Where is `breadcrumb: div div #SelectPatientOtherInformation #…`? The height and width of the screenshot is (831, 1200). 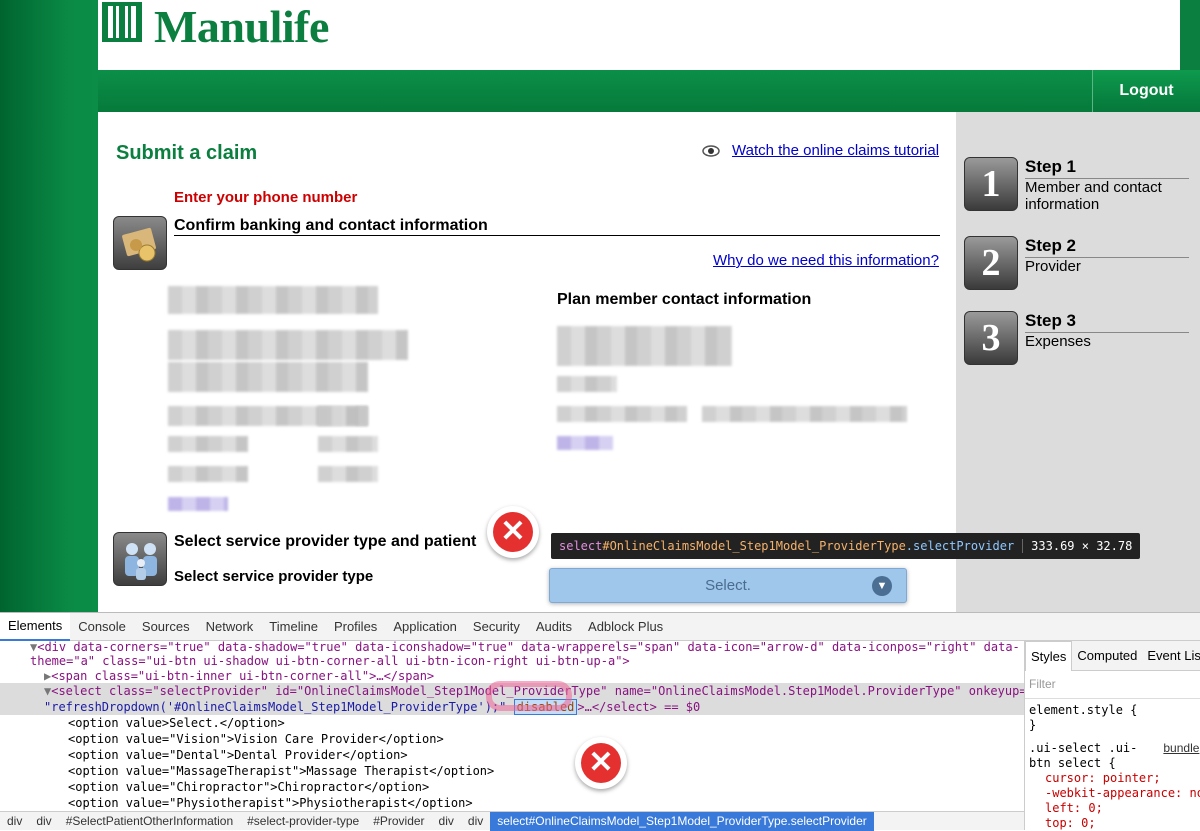 breadcrumb: div div #SelectPatientOtherInformation #… is located at coordinates (512, 821).